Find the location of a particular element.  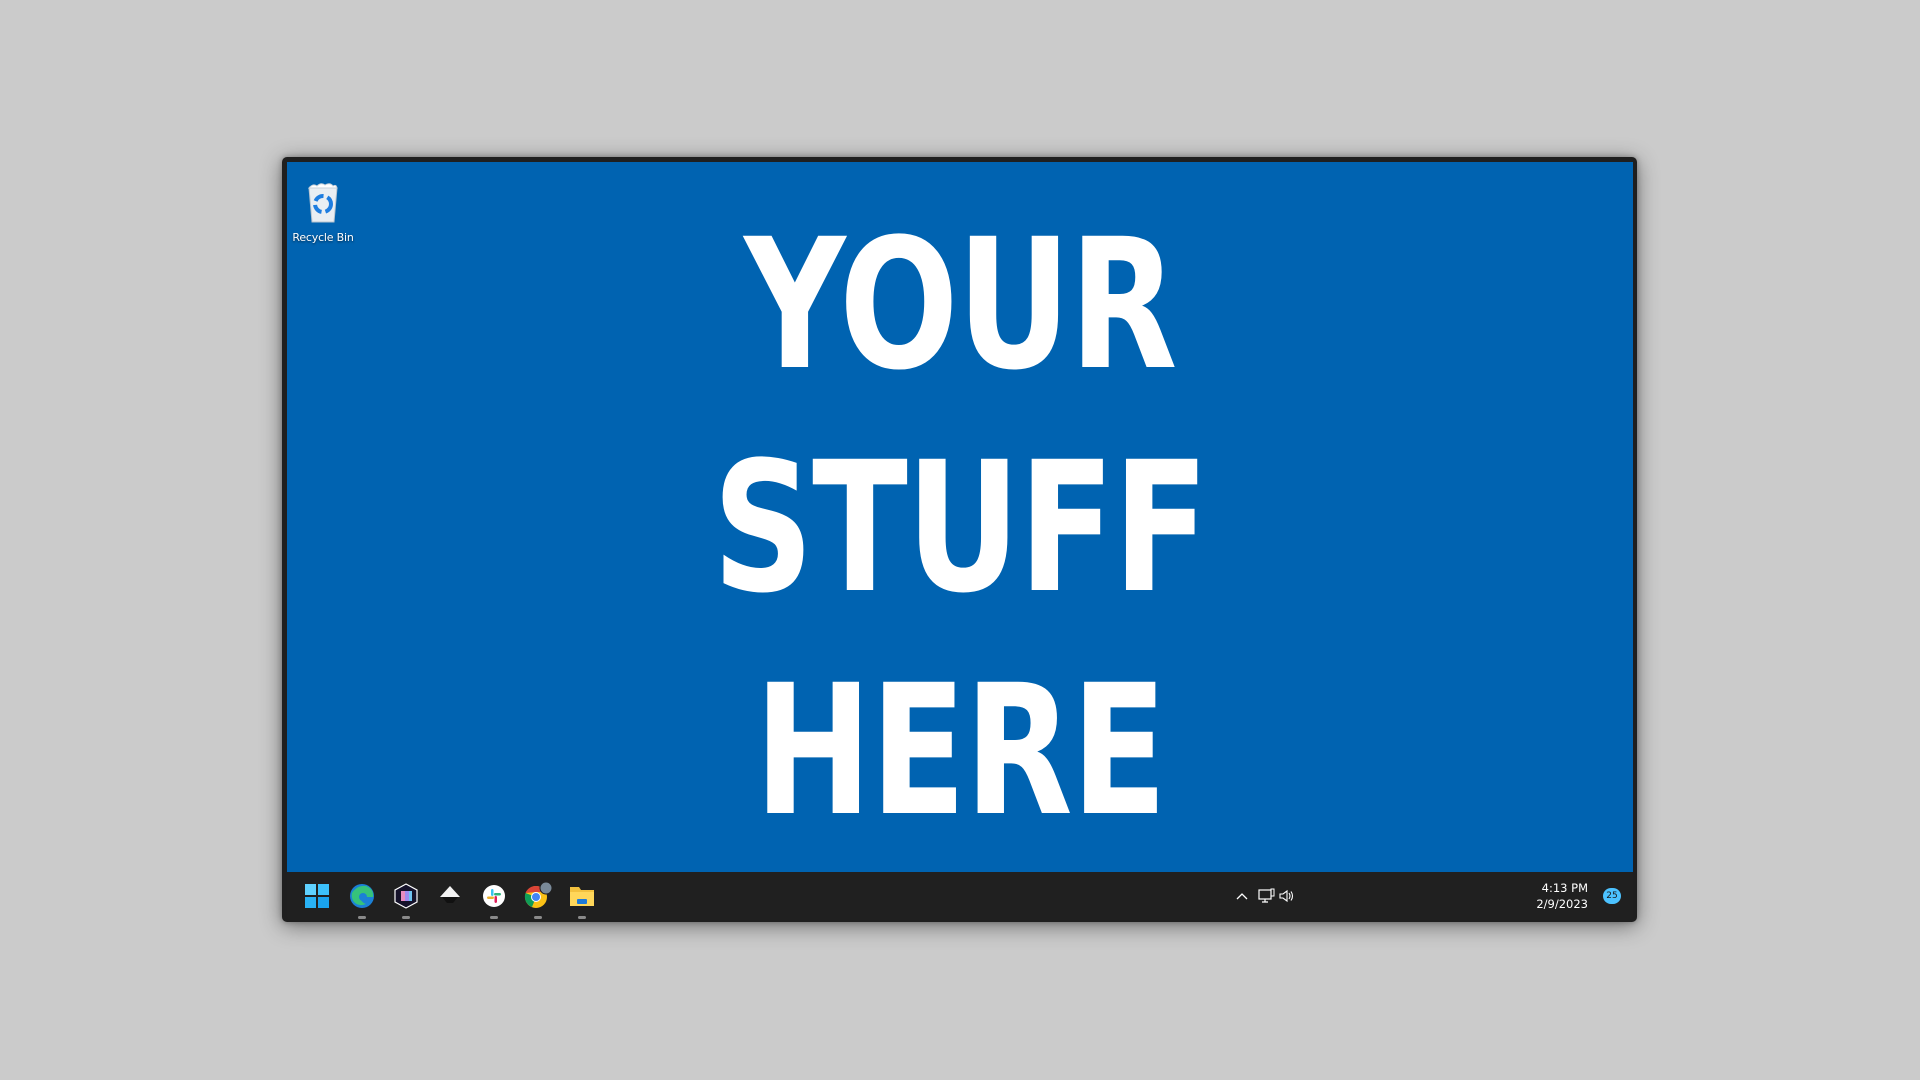

taskbar-inkscape is located at coordinates (450, 896).